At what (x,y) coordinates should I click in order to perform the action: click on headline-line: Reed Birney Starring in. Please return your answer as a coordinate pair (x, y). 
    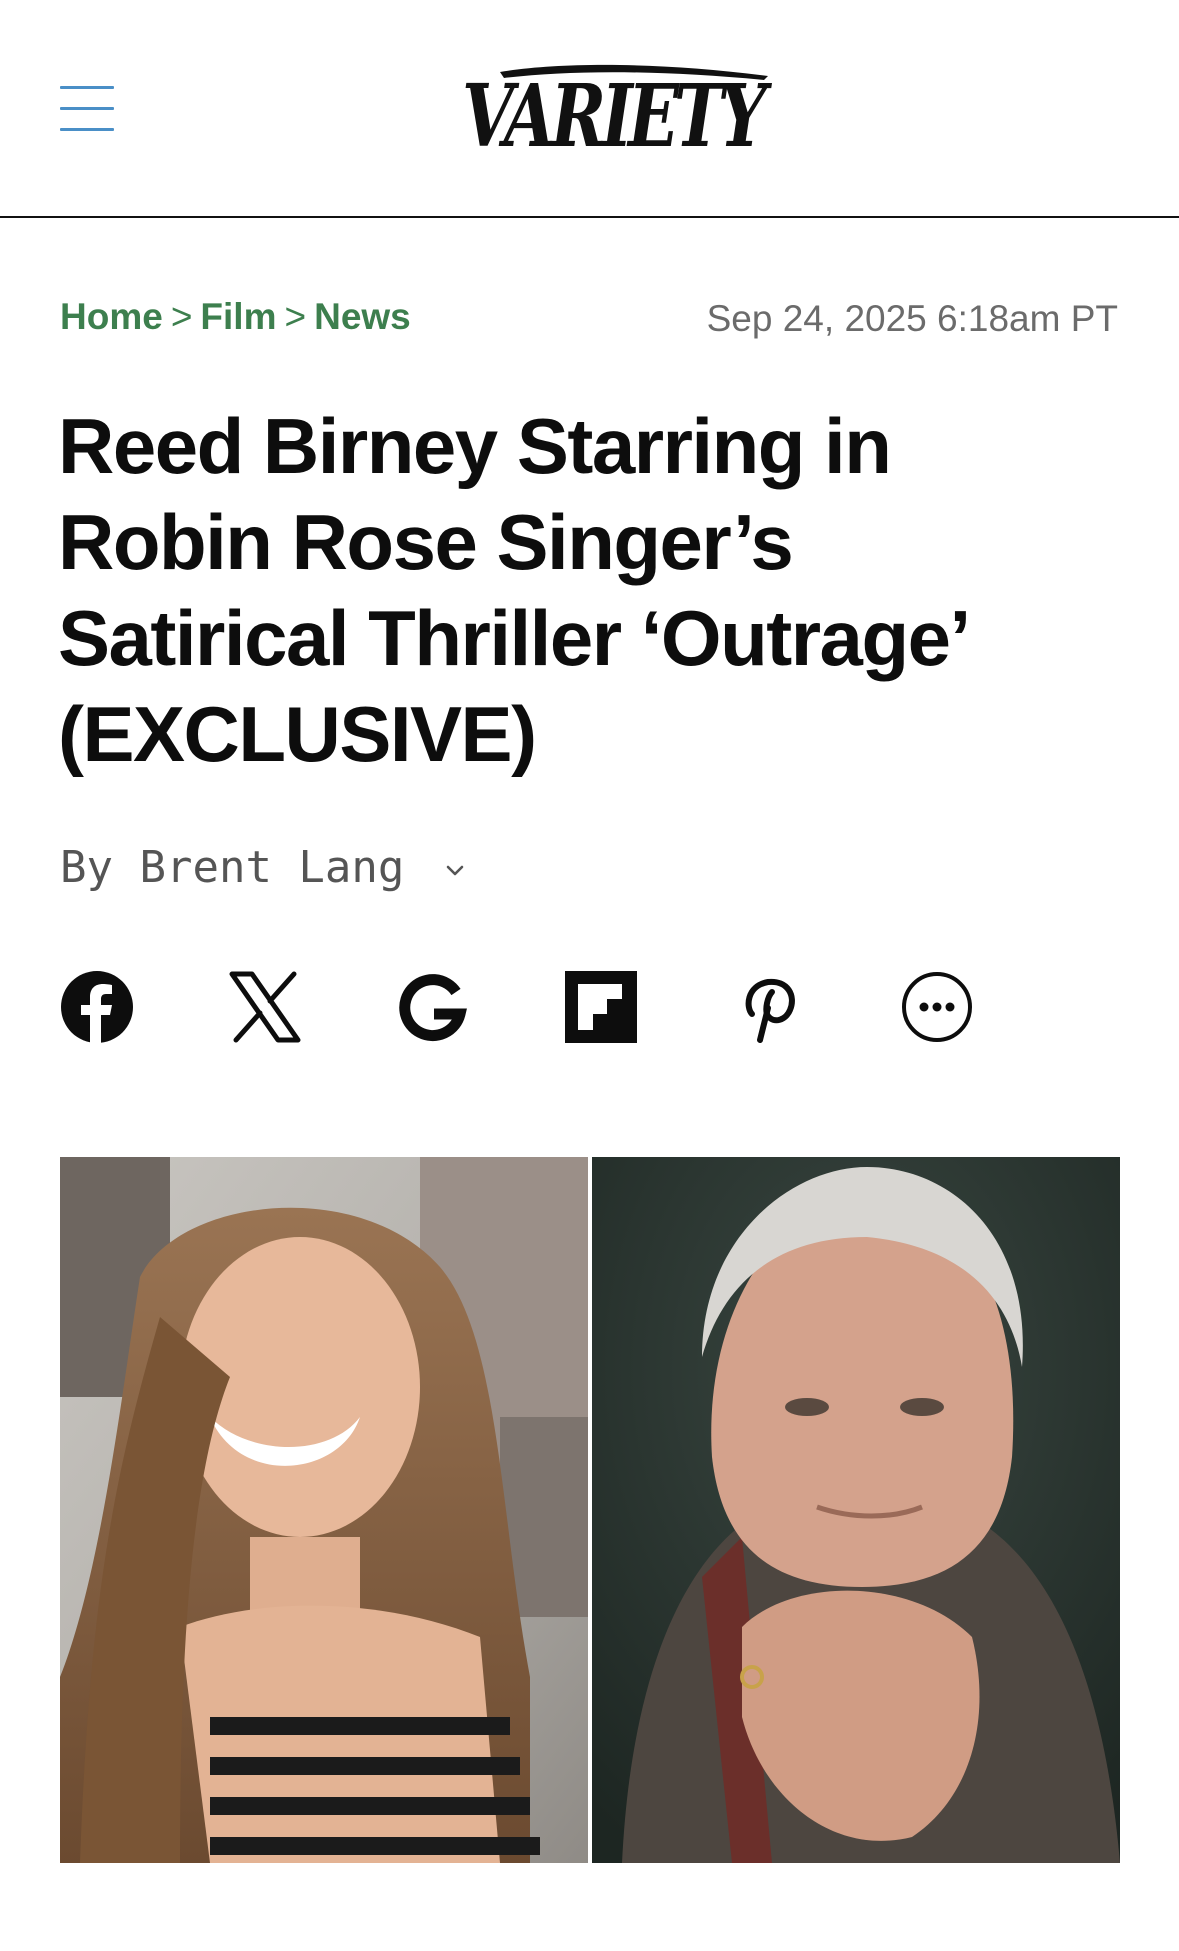
    Looking at the image, I should click on (475, 446).